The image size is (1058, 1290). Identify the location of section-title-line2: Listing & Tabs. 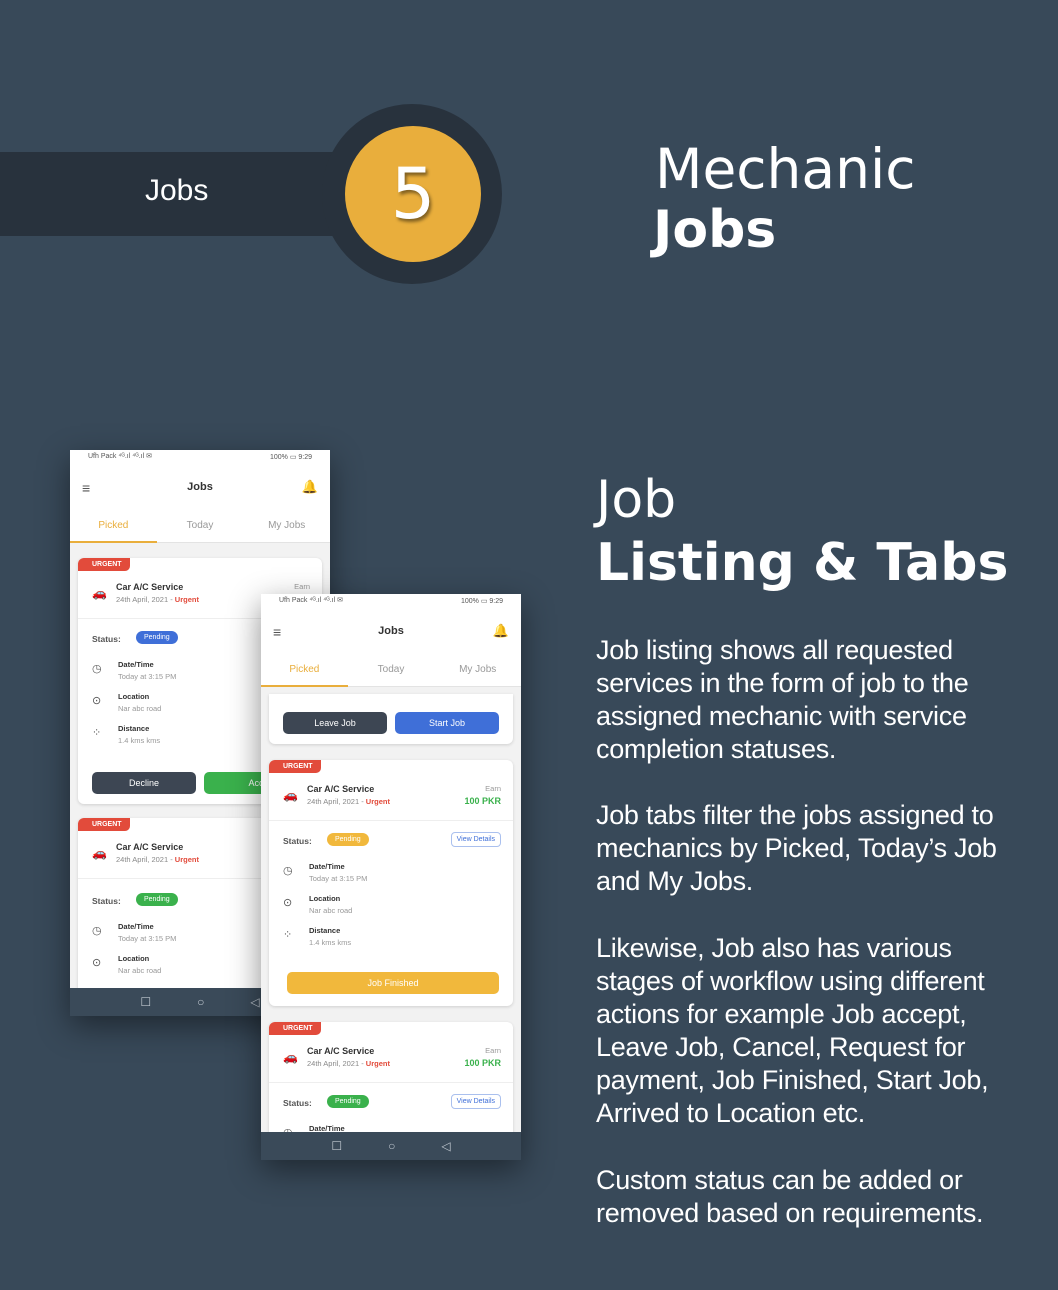
(802, 563).